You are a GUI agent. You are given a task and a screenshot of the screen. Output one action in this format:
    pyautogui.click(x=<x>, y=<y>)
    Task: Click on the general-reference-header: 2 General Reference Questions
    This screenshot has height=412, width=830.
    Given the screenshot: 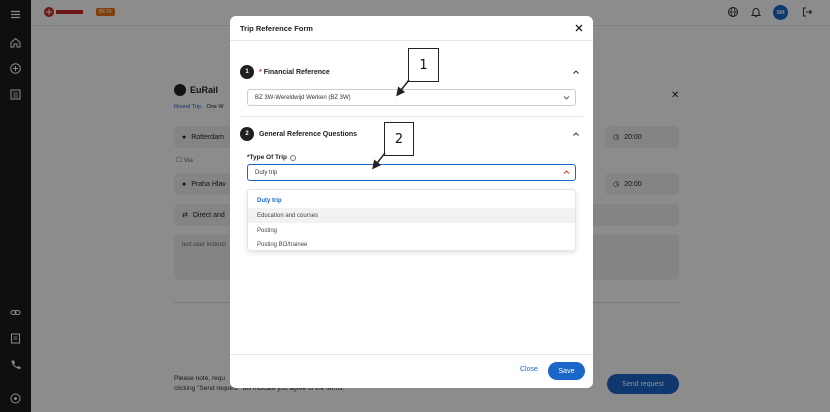 What is the action you would take?
    pyautogui.click(x=298, y=134)
    